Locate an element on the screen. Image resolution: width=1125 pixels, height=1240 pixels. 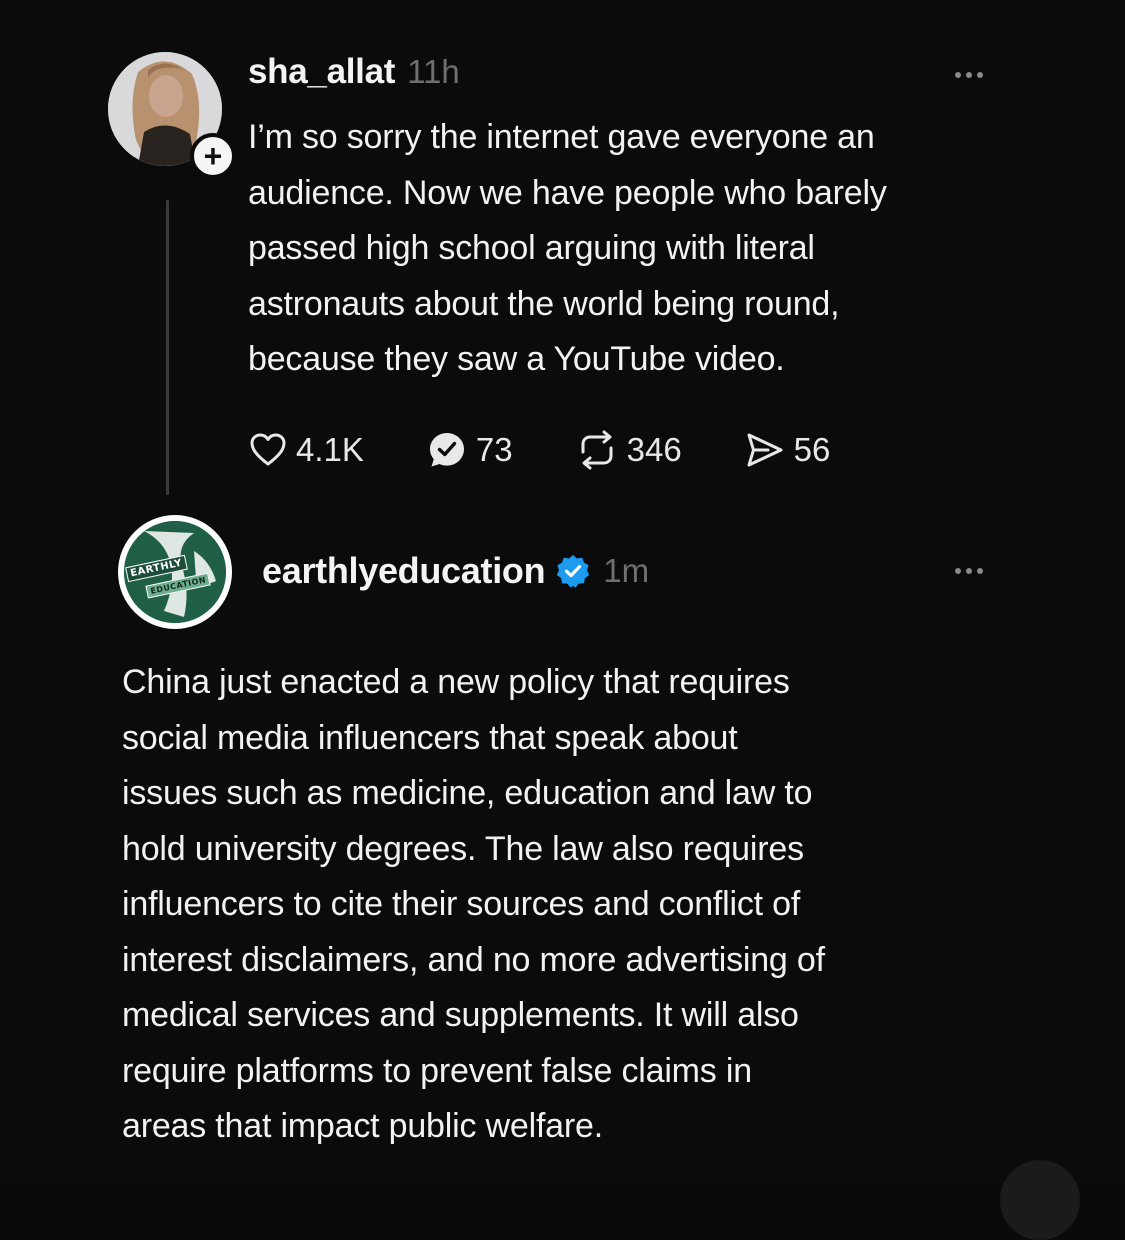
share-count: 56 is located at coordinates (812, 449).